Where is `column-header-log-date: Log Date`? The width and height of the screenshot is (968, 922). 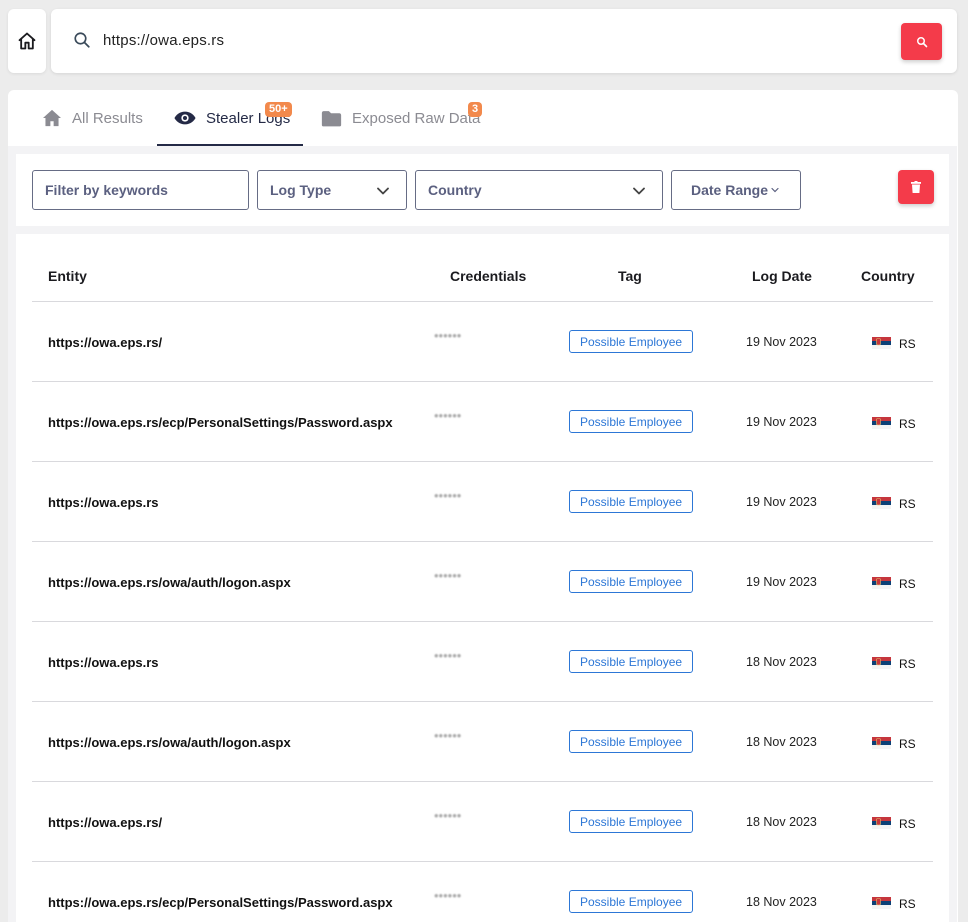
column-header-log-date: Log Date is located at coordinates (782, 276).